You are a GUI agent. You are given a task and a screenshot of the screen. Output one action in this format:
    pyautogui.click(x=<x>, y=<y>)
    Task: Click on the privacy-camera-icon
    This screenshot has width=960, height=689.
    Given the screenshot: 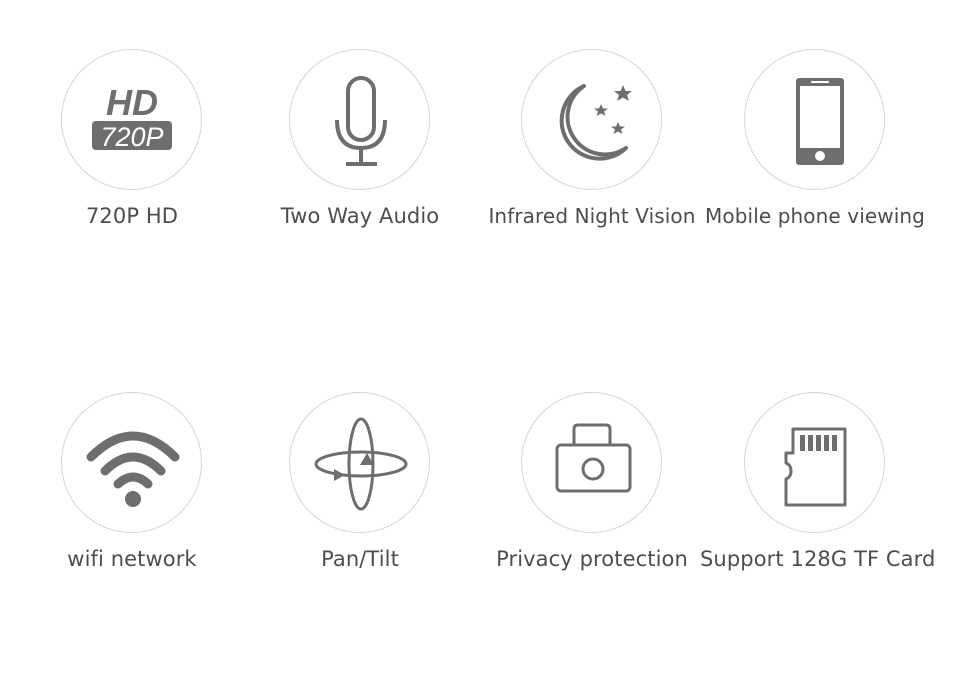 What is the action you would take?
    pyautogui.click(x=593, y=458)
    